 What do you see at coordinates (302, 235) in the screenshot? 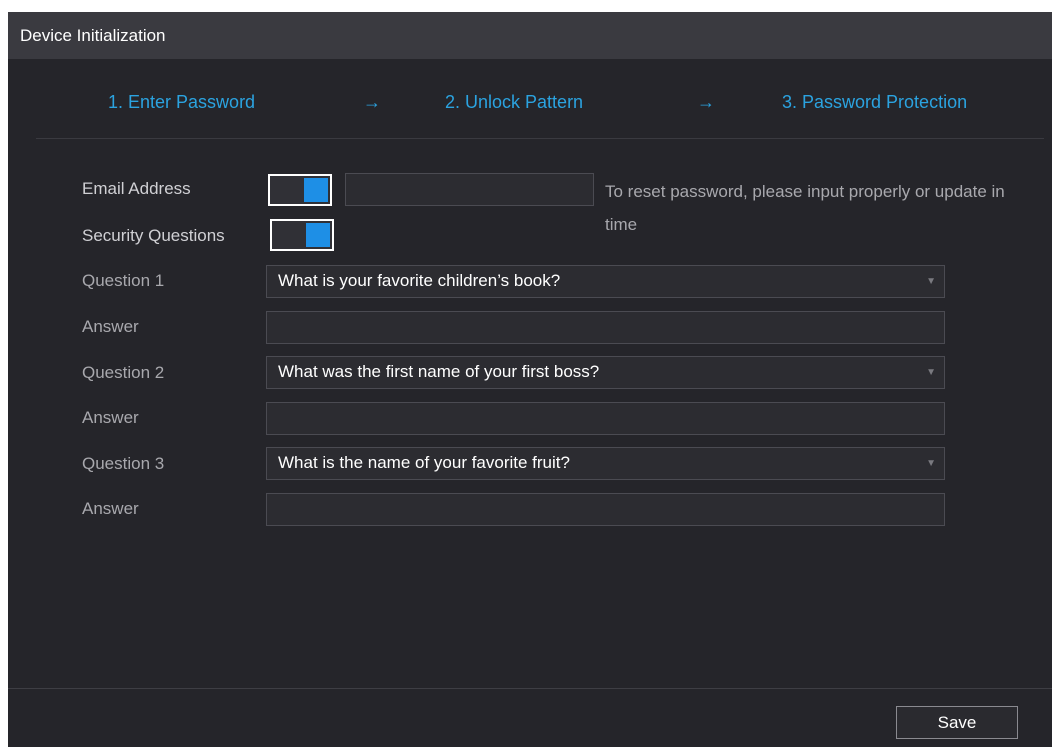
I see `security-questions-toggle` at bounding box center [302, 235].